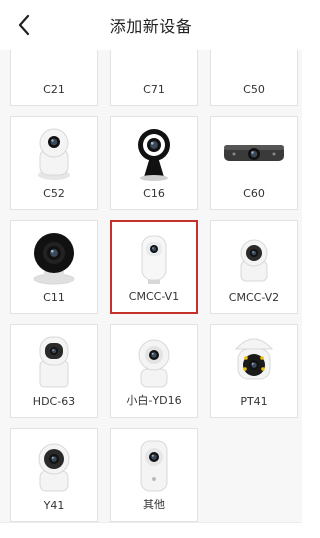 This screenshot has height=538, width=320. Describe the element at coordinates (151, 530) in the screenshot. I see `bottom-bar` at that location.